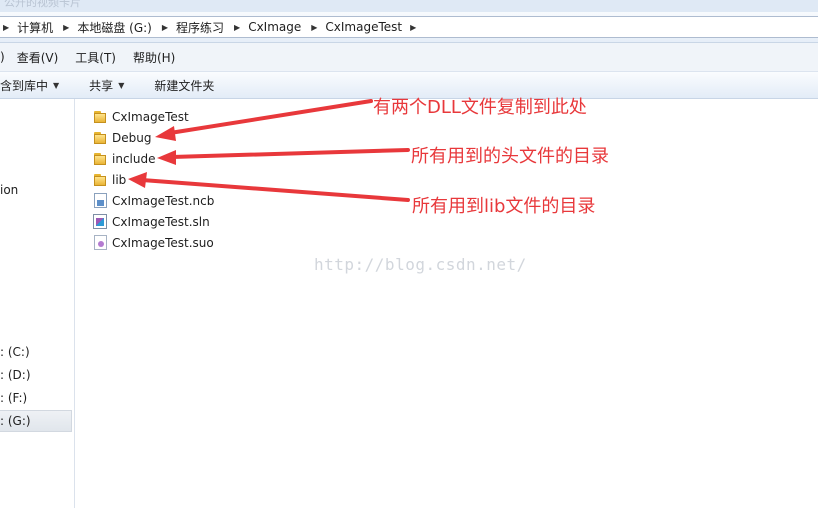 The image size is (818, 508). I want to click on list-item: lib, so click(153, 179).